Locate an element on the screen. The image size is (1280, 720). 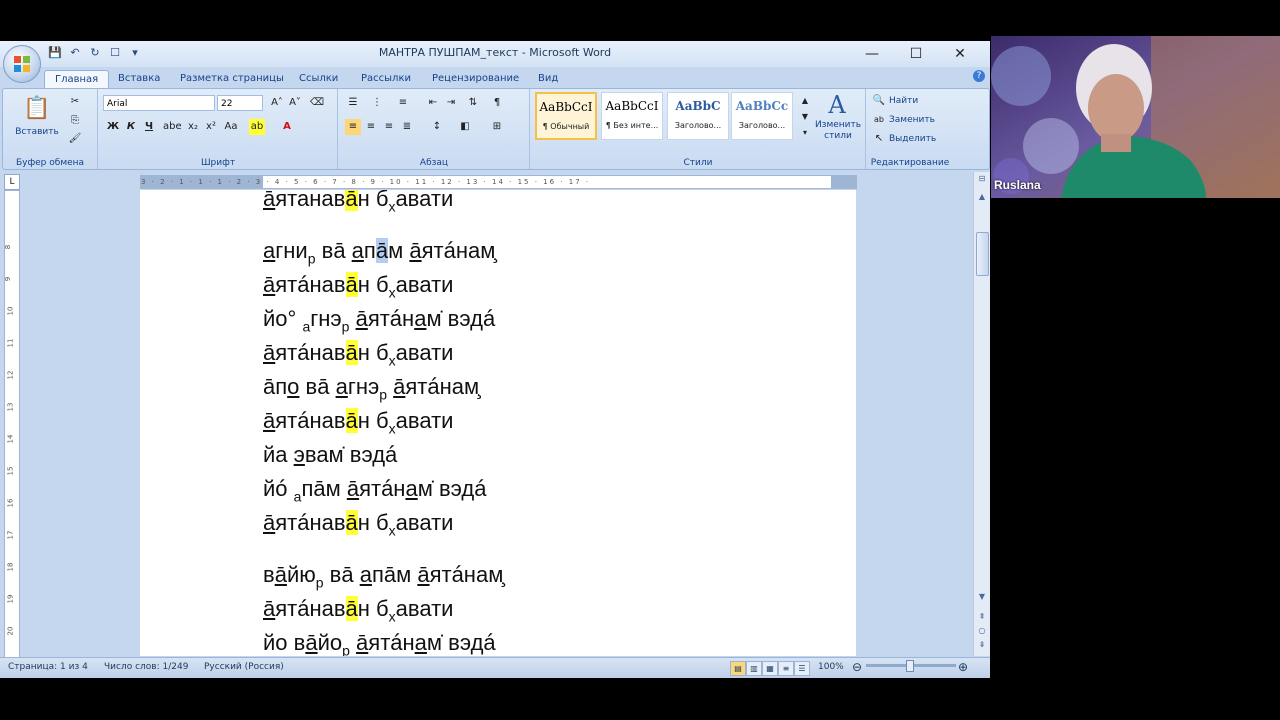
tab-mailings: Рассылки is located at coordinates (386, 79).